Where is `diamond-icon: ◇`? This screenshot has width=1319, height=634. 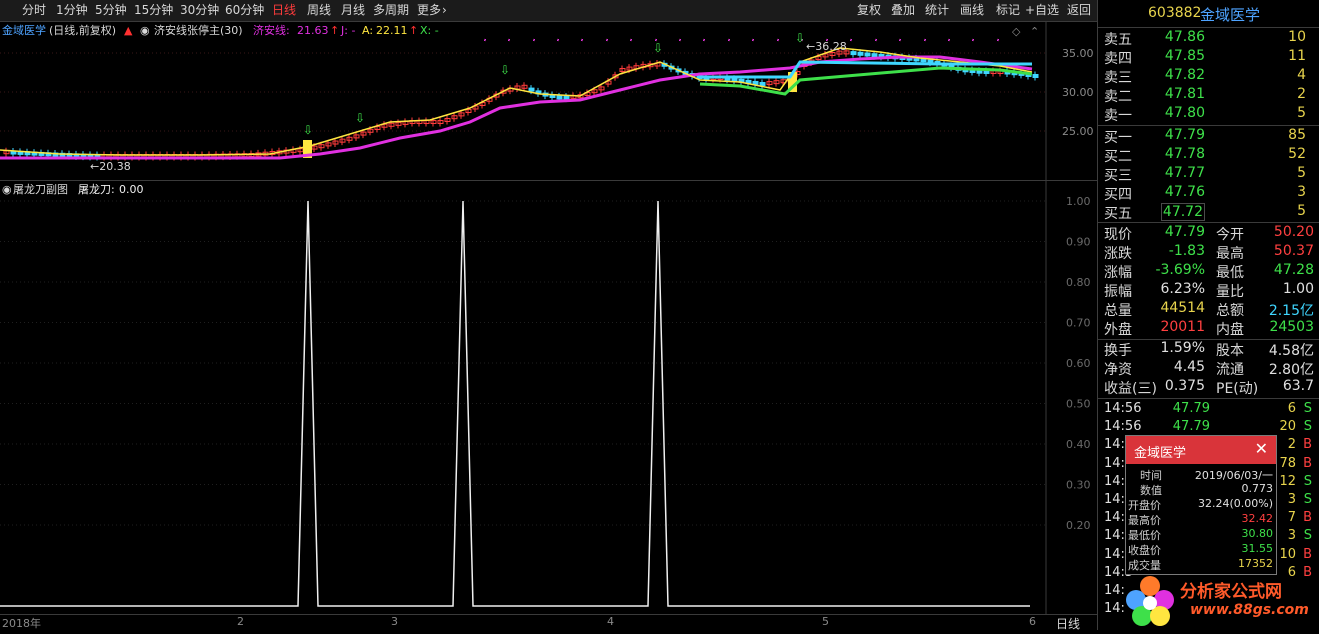 diamond-icon: ◇ is located at coordinates (1016, 31).